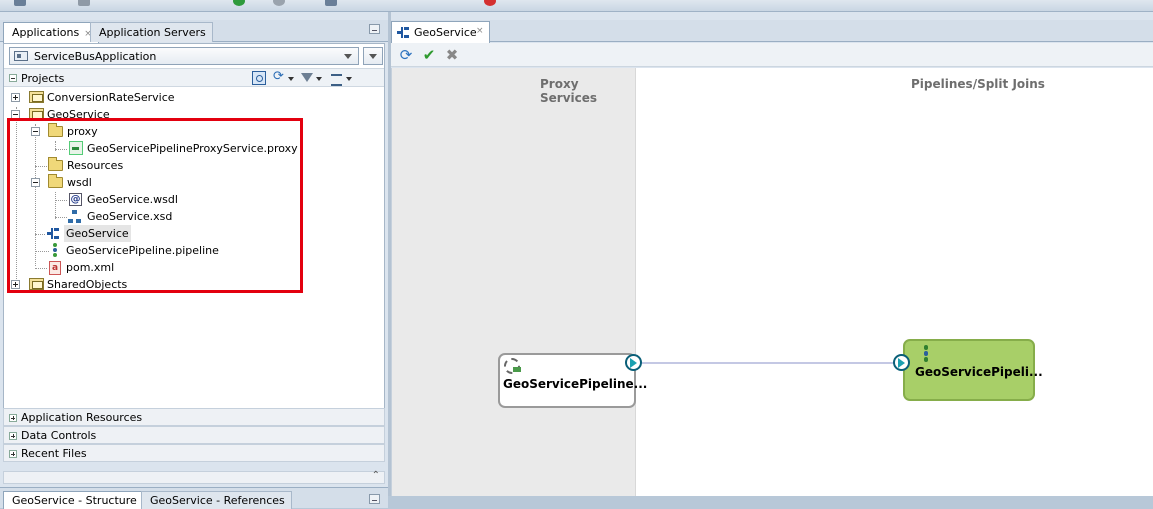 The height and width of the screenshot is (509, 1153). I want to click on accordion-data-controls: Data Controls, so click(194, 435).